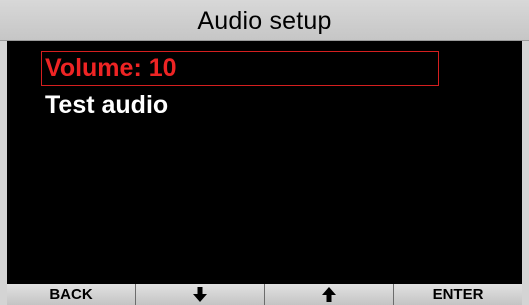 This screenshot has height=305, width=529. What do you see at coordinates (71, 294) in the screenshot?
I see `back-button: BACK` at bounding box center [71, 294].